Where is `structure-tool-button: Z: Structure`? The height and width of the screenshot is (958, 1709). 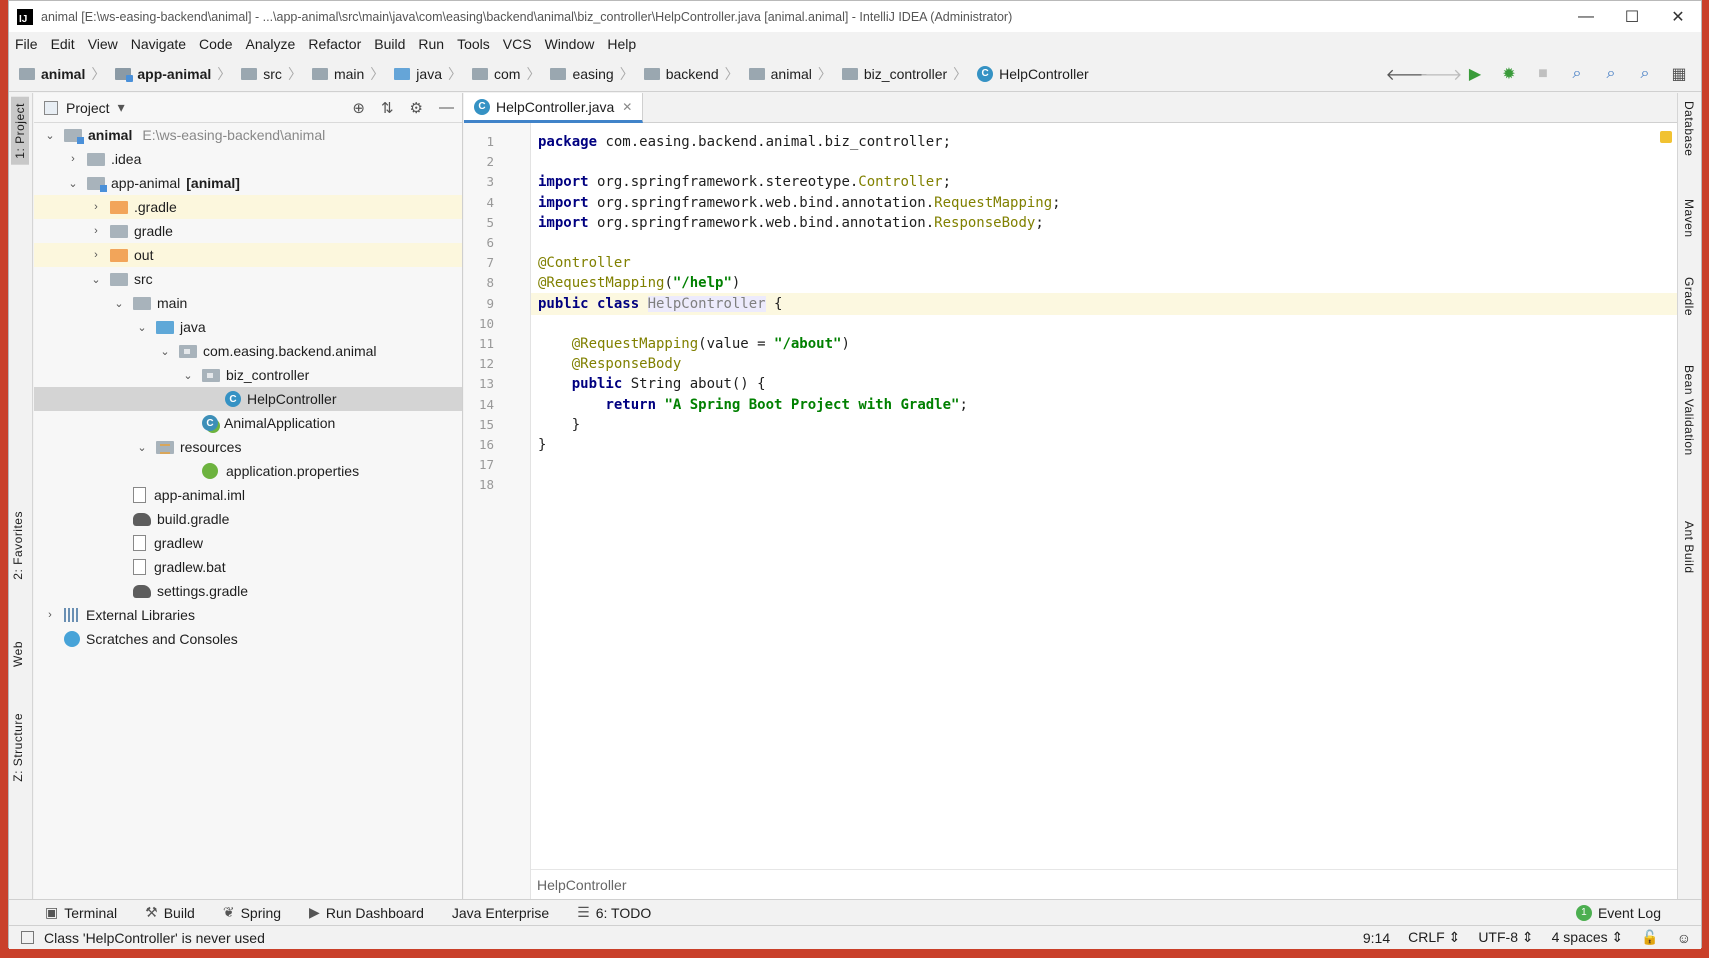 structure-tool-button: Z: Structure is located at coordinates (18, 747).